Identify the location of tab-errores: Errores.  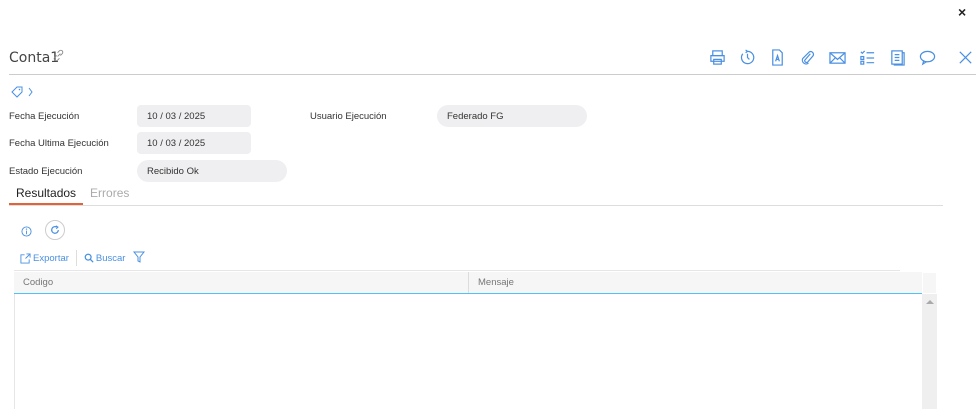
(109, 194).